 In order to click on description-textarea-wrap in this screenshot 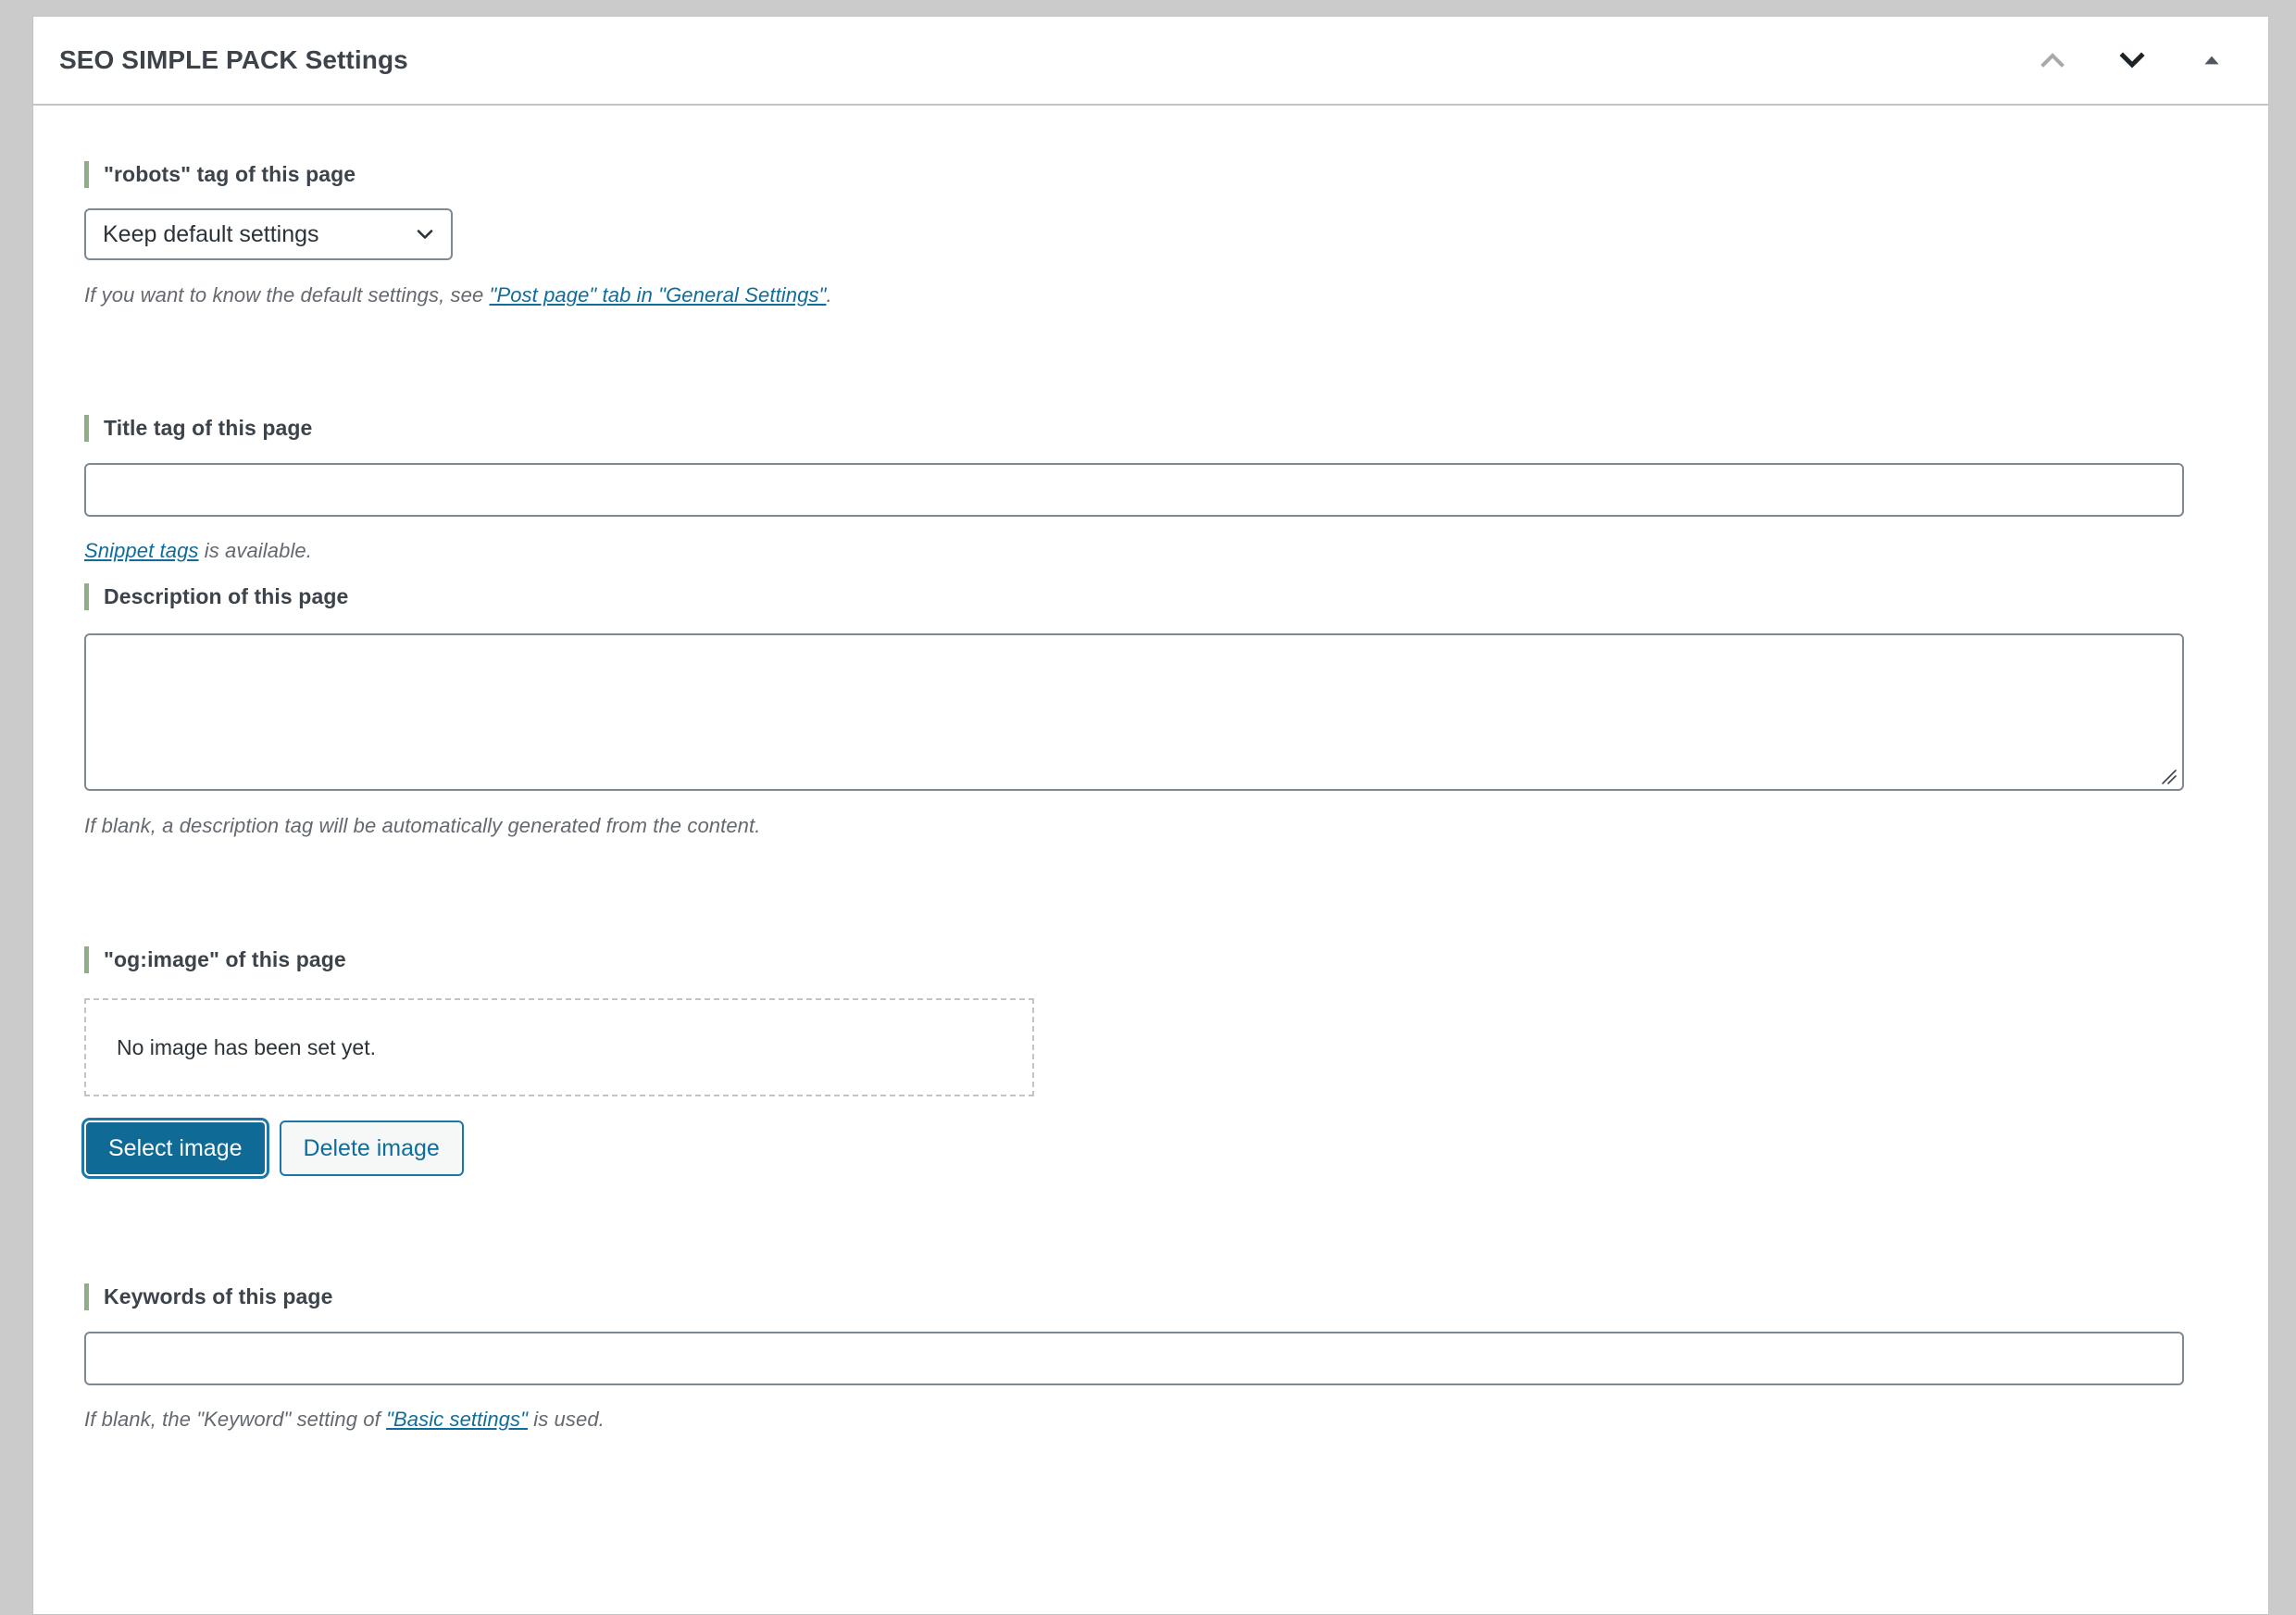, I will do `click(1134, 712)`.